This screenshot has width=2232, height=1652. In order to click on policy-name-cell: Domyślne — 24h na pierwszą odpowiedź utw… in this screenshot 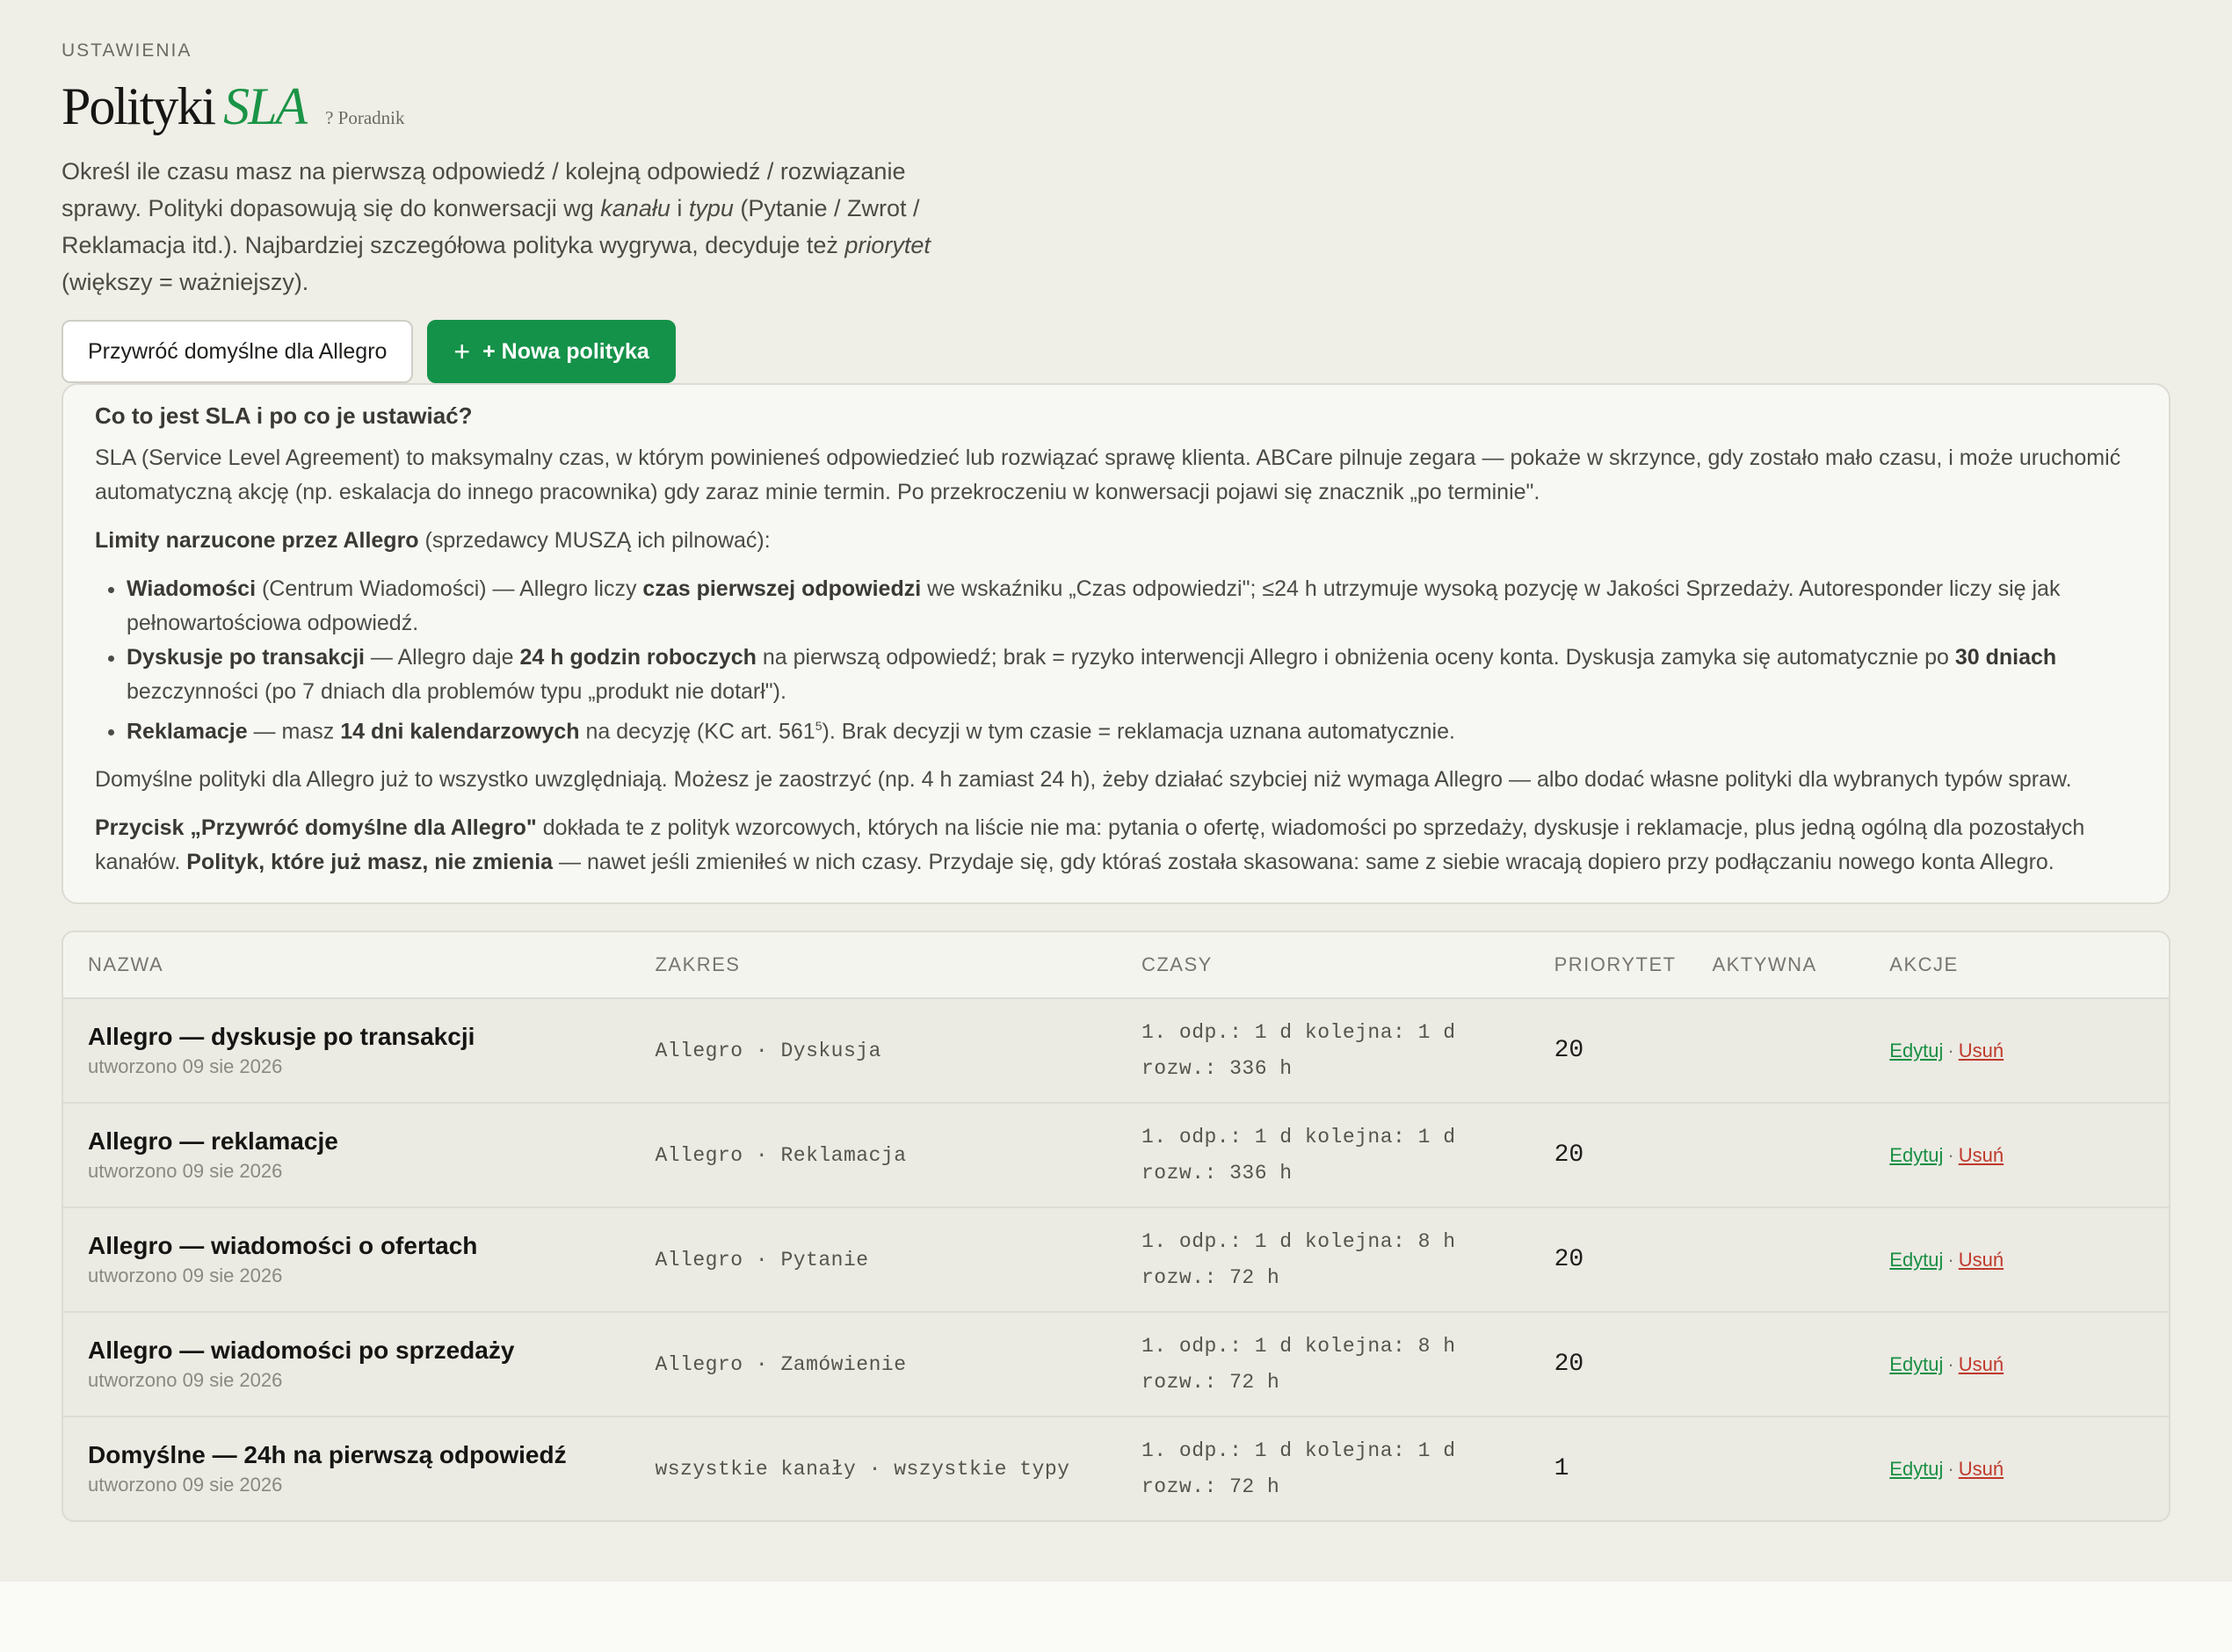, I will do `click(359, 1469)`.